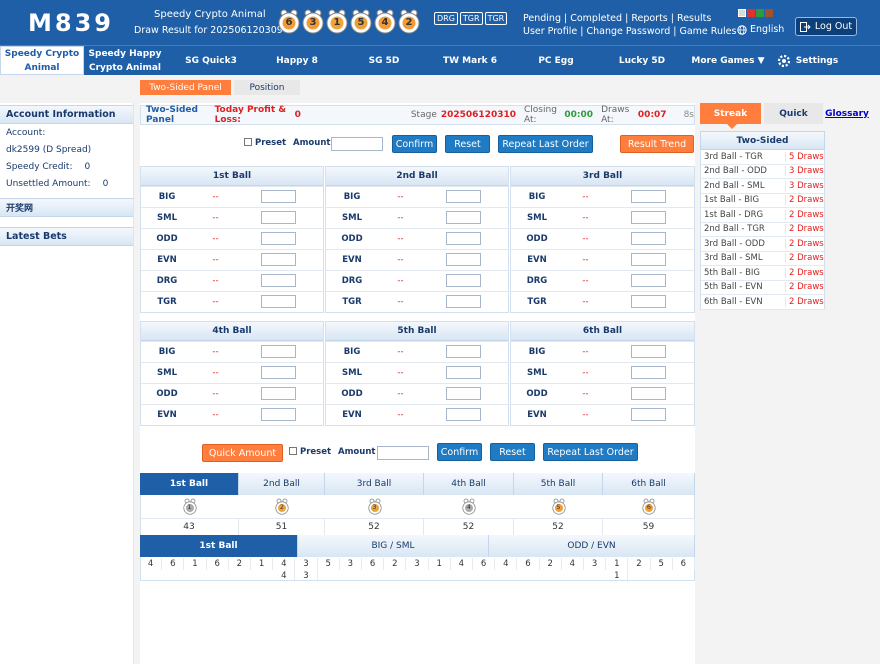  What do you see at coordinates (219, 546) in the screenshot?
I see `trend-tab: 1st Ball` at bounding box center [219, 546].